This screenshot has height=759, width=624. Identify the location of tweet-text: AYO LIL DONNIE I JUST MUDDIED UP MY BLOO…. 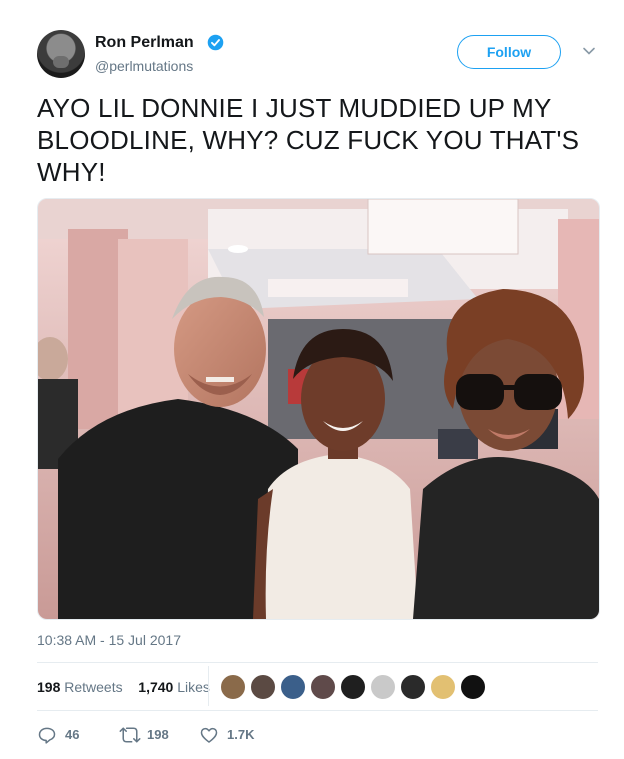
(308, 140).